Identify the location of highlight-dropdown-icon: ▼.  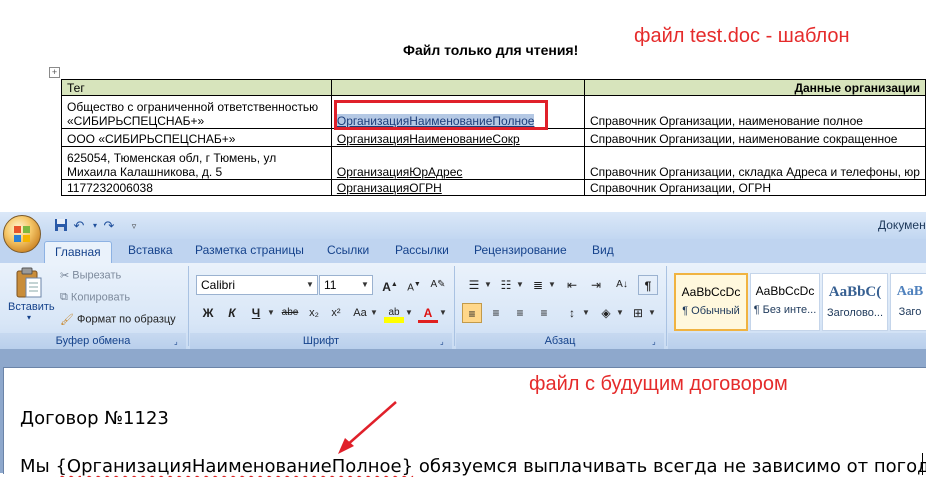
(409, 313).